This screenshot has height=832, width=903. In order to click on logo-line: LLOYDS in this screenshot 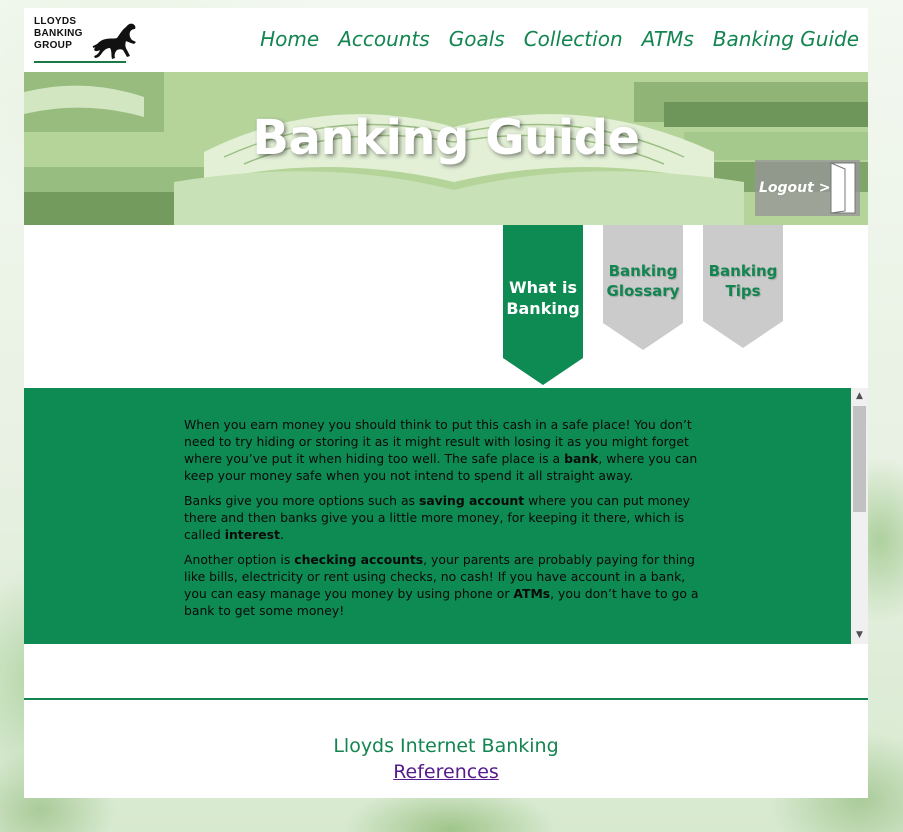, I will do `click(55, 21)`.